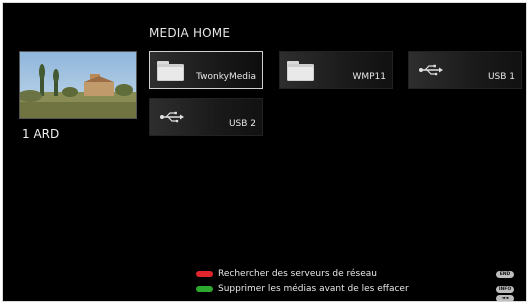  Describe the element at coordinates (206, 117) in the screenshot. I see `server-tile-usb2: USB 2` at that location.